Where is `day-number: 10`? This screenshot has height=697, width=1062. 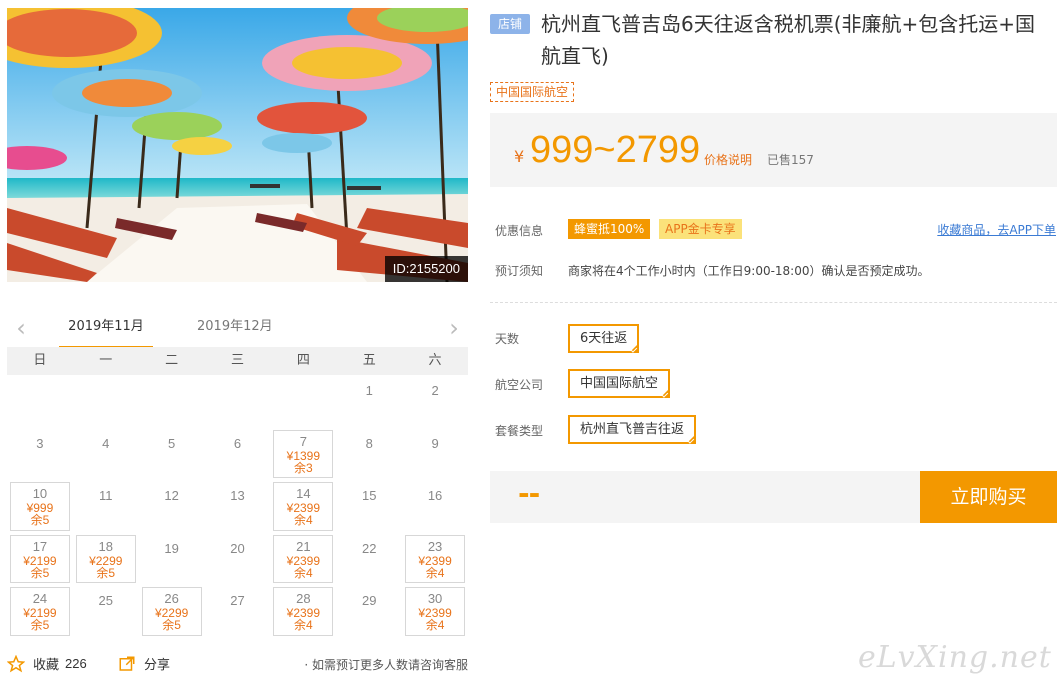
day-number: 10 is located at coordinates (40, 493).